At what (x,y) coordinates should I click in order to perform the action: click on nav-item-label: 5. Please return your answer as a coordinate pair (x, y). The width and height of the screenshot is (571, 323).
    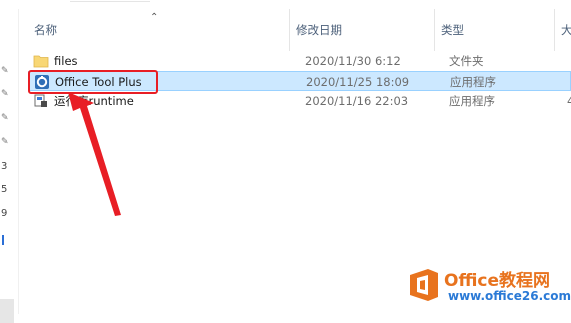
    Looking at the image, I should click on (4, 189).